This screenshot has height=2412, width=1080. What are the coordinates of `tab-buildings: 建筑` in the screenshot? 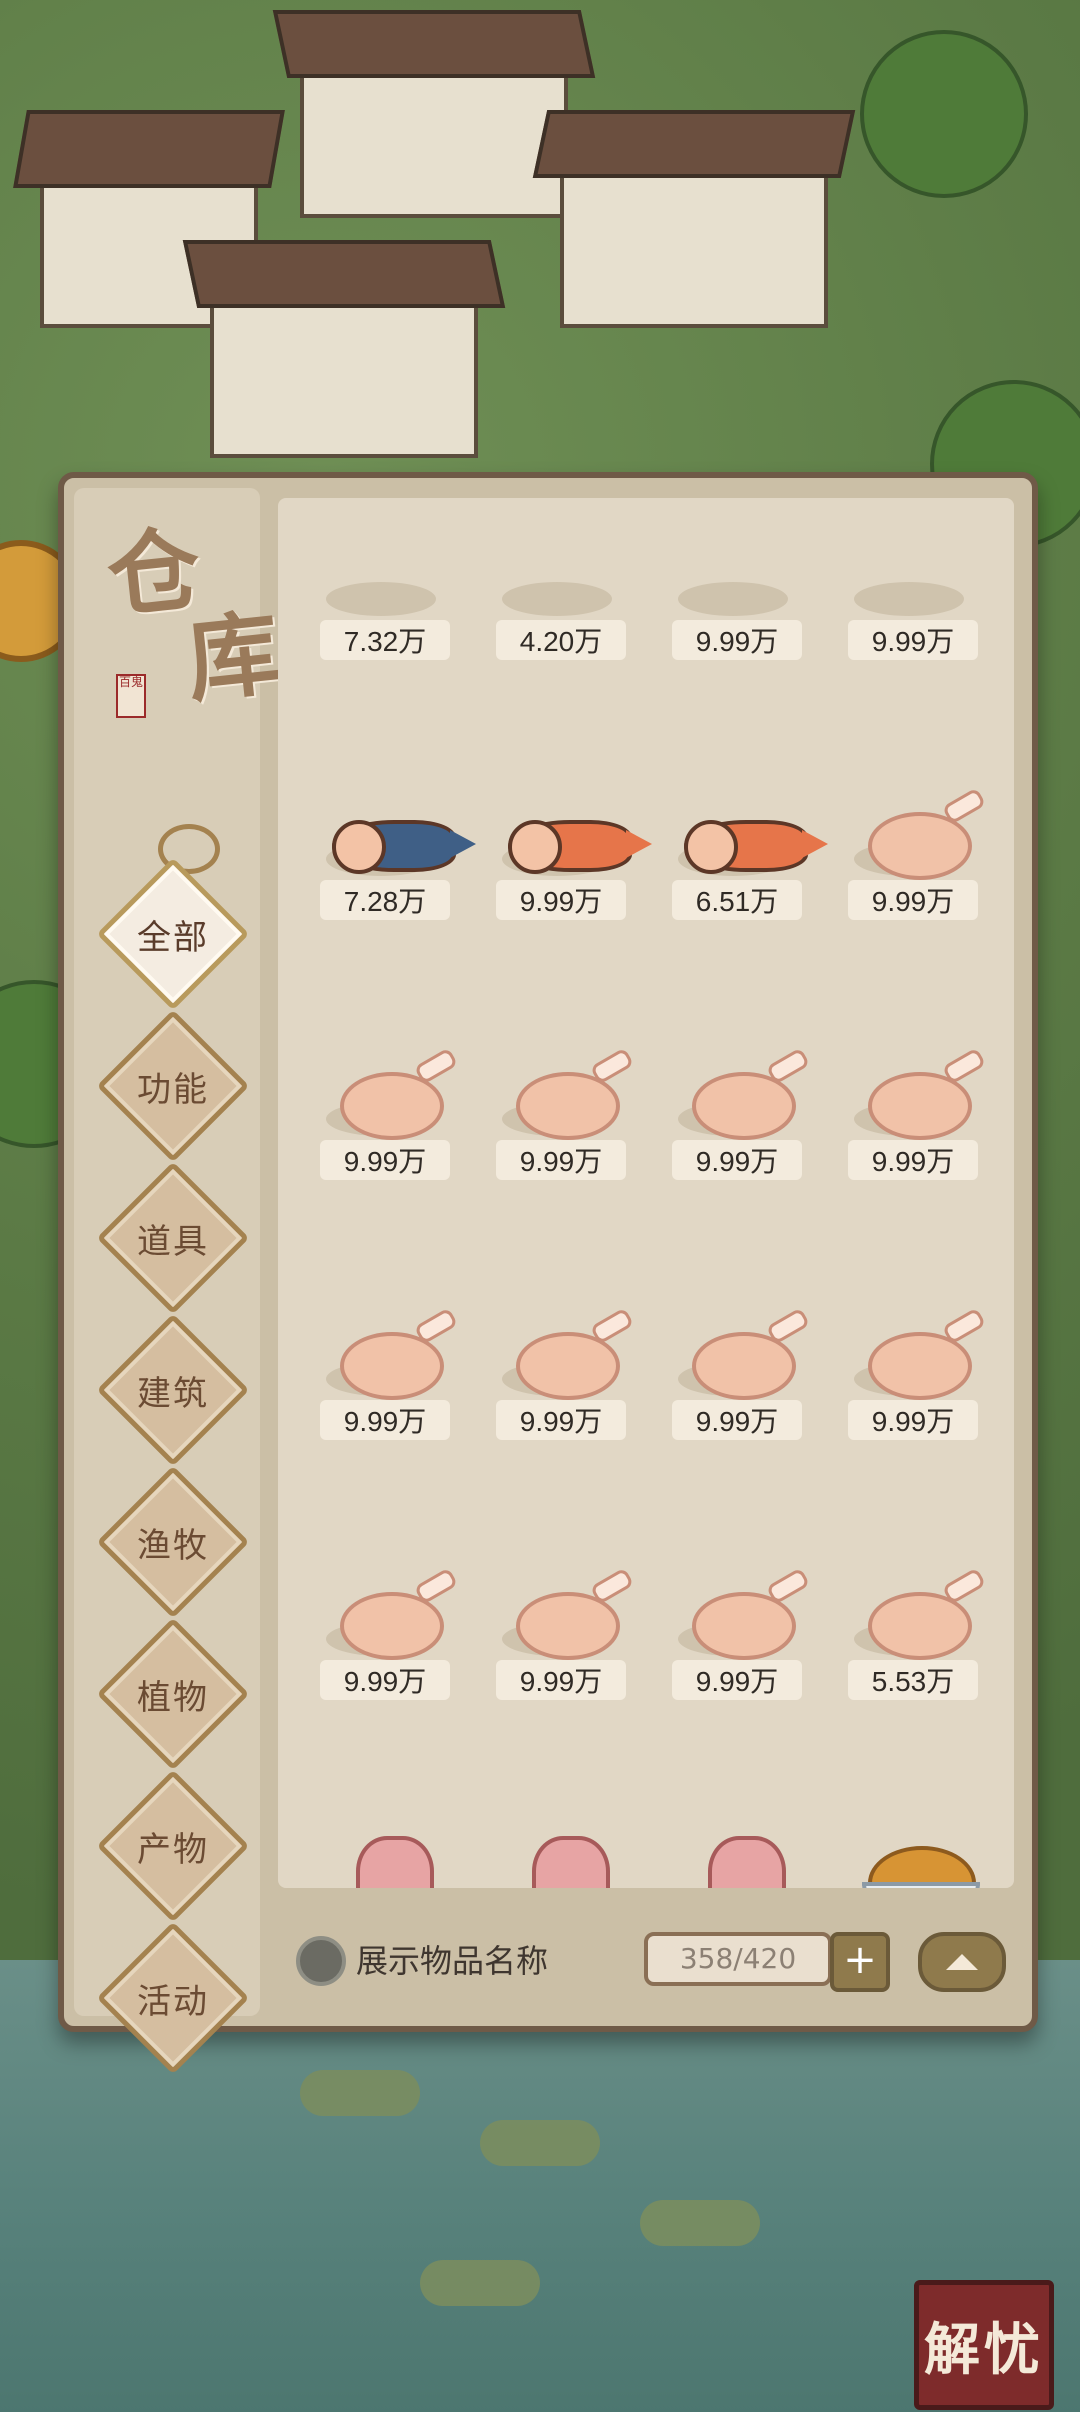 It's located at (173, 1390).